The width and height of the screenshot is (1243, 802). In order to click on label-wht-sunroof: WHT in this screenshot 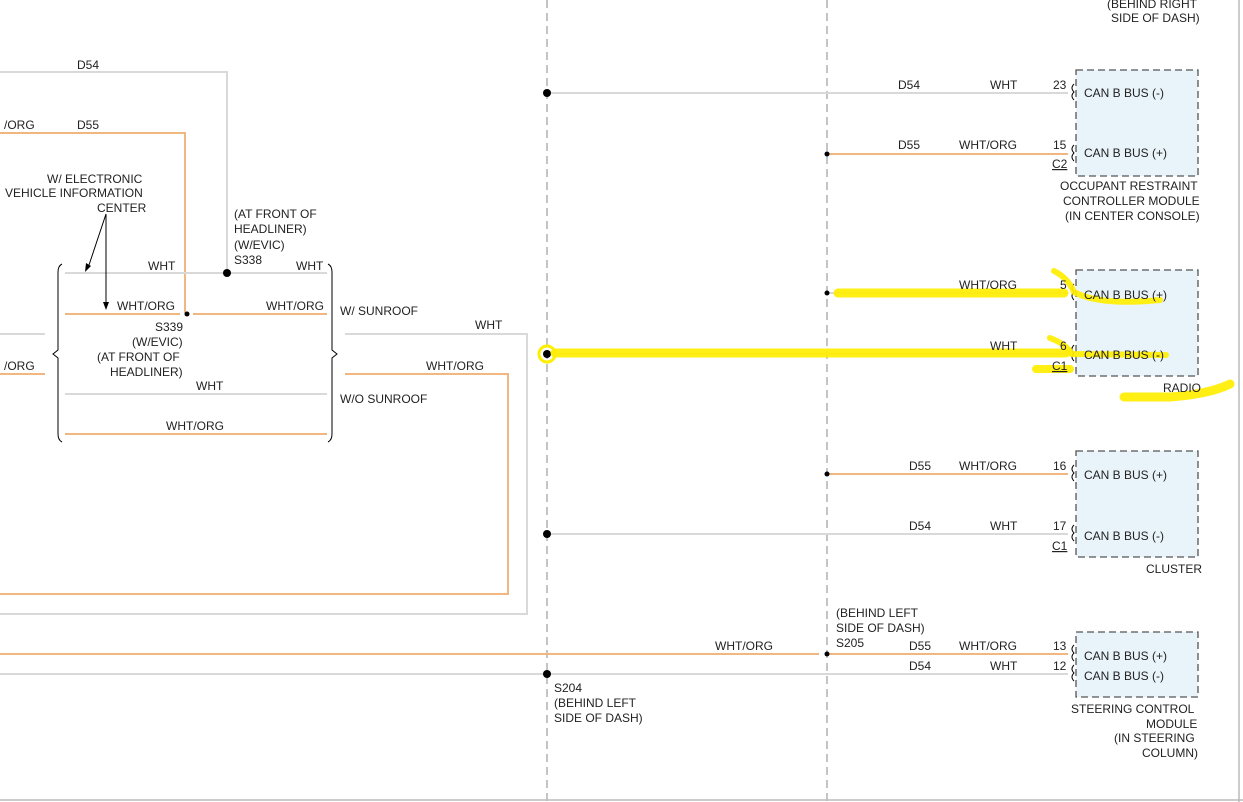, I will do `click(489, 325)`.